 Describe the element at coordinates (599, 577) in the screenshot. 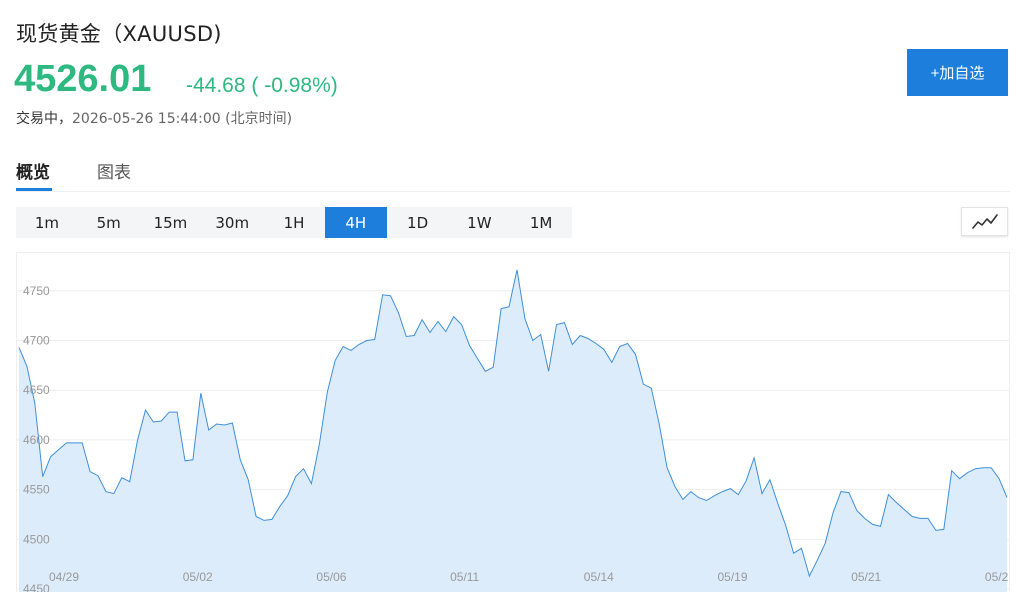

I see `x-tick-label: 05/14` at that location.